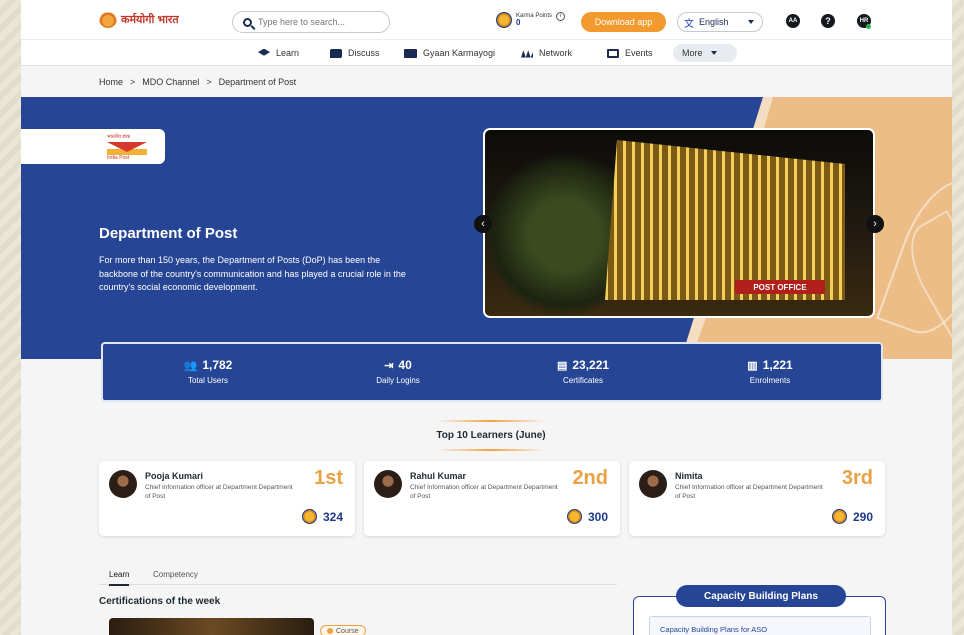 Image resolution: width=964 pixels, height=635 pixels. I want to click on tab-competency: Competency, so click(175, 574).